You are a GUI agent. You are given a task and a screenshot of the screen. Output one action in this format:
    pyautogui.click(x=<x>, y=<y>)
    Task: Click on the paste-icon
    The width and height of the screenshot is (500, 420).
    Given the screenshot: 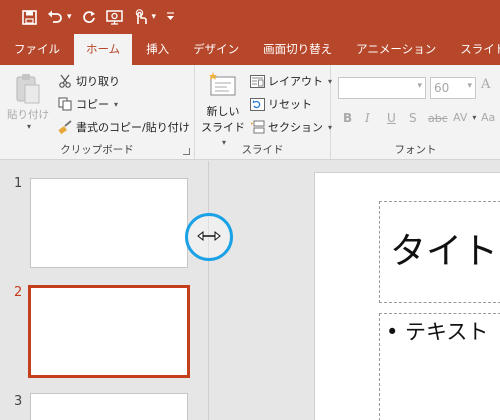 What is the action you would take?
    pyautogui.click(x=28, y=89)
    